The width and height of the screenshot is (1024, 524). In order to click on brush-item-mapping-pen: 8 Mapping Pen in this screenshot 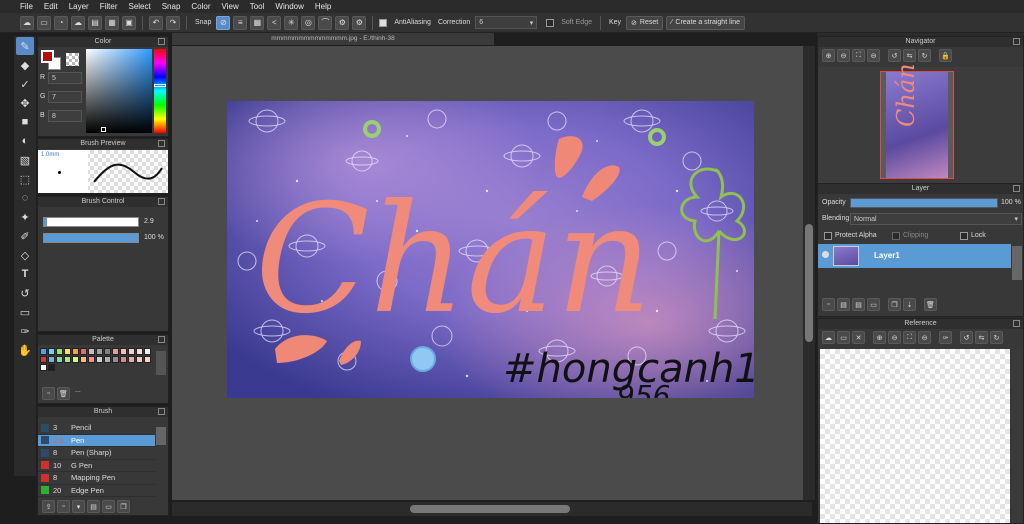, I will do `click(96, 478)`.